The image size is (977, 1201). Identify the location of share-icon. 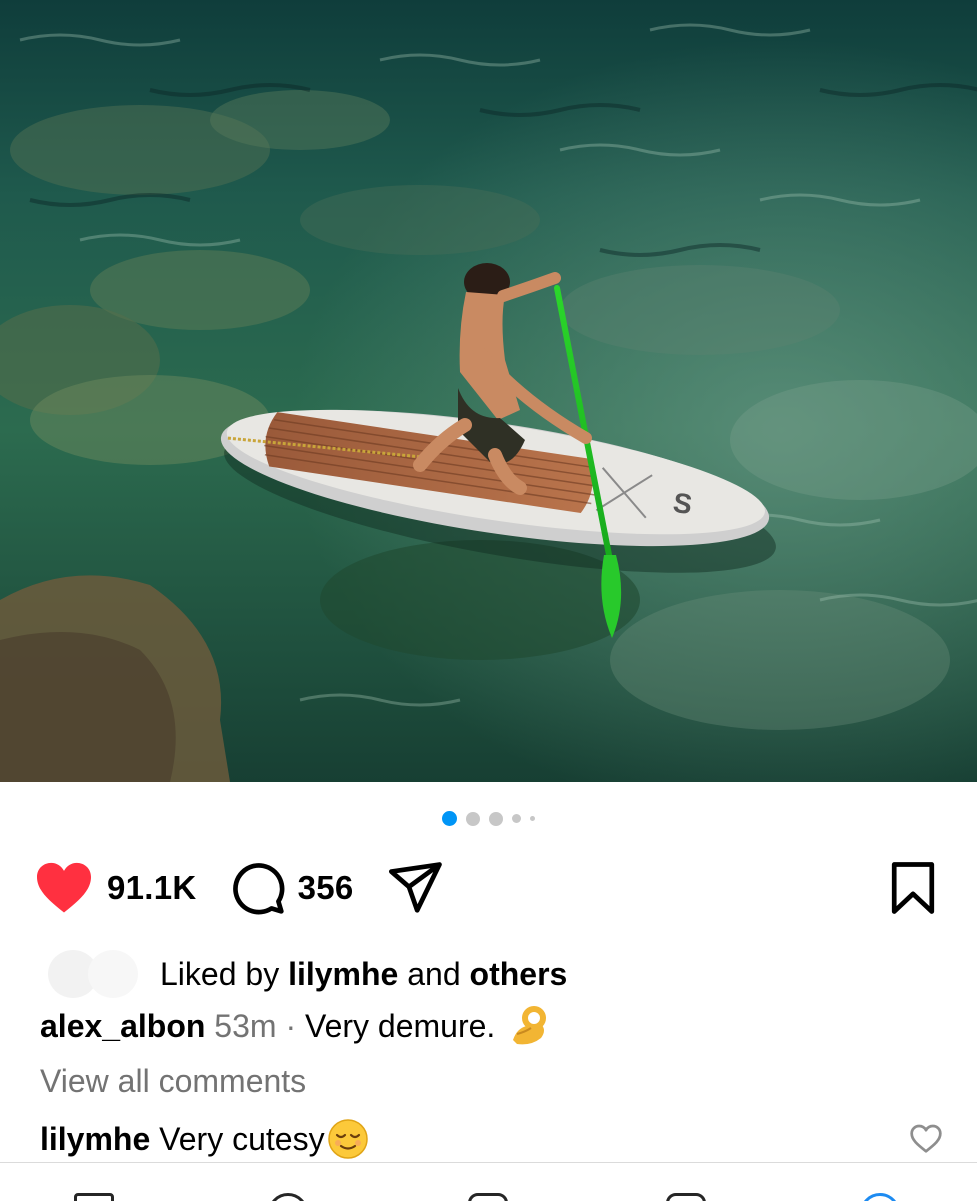
(416, 888).